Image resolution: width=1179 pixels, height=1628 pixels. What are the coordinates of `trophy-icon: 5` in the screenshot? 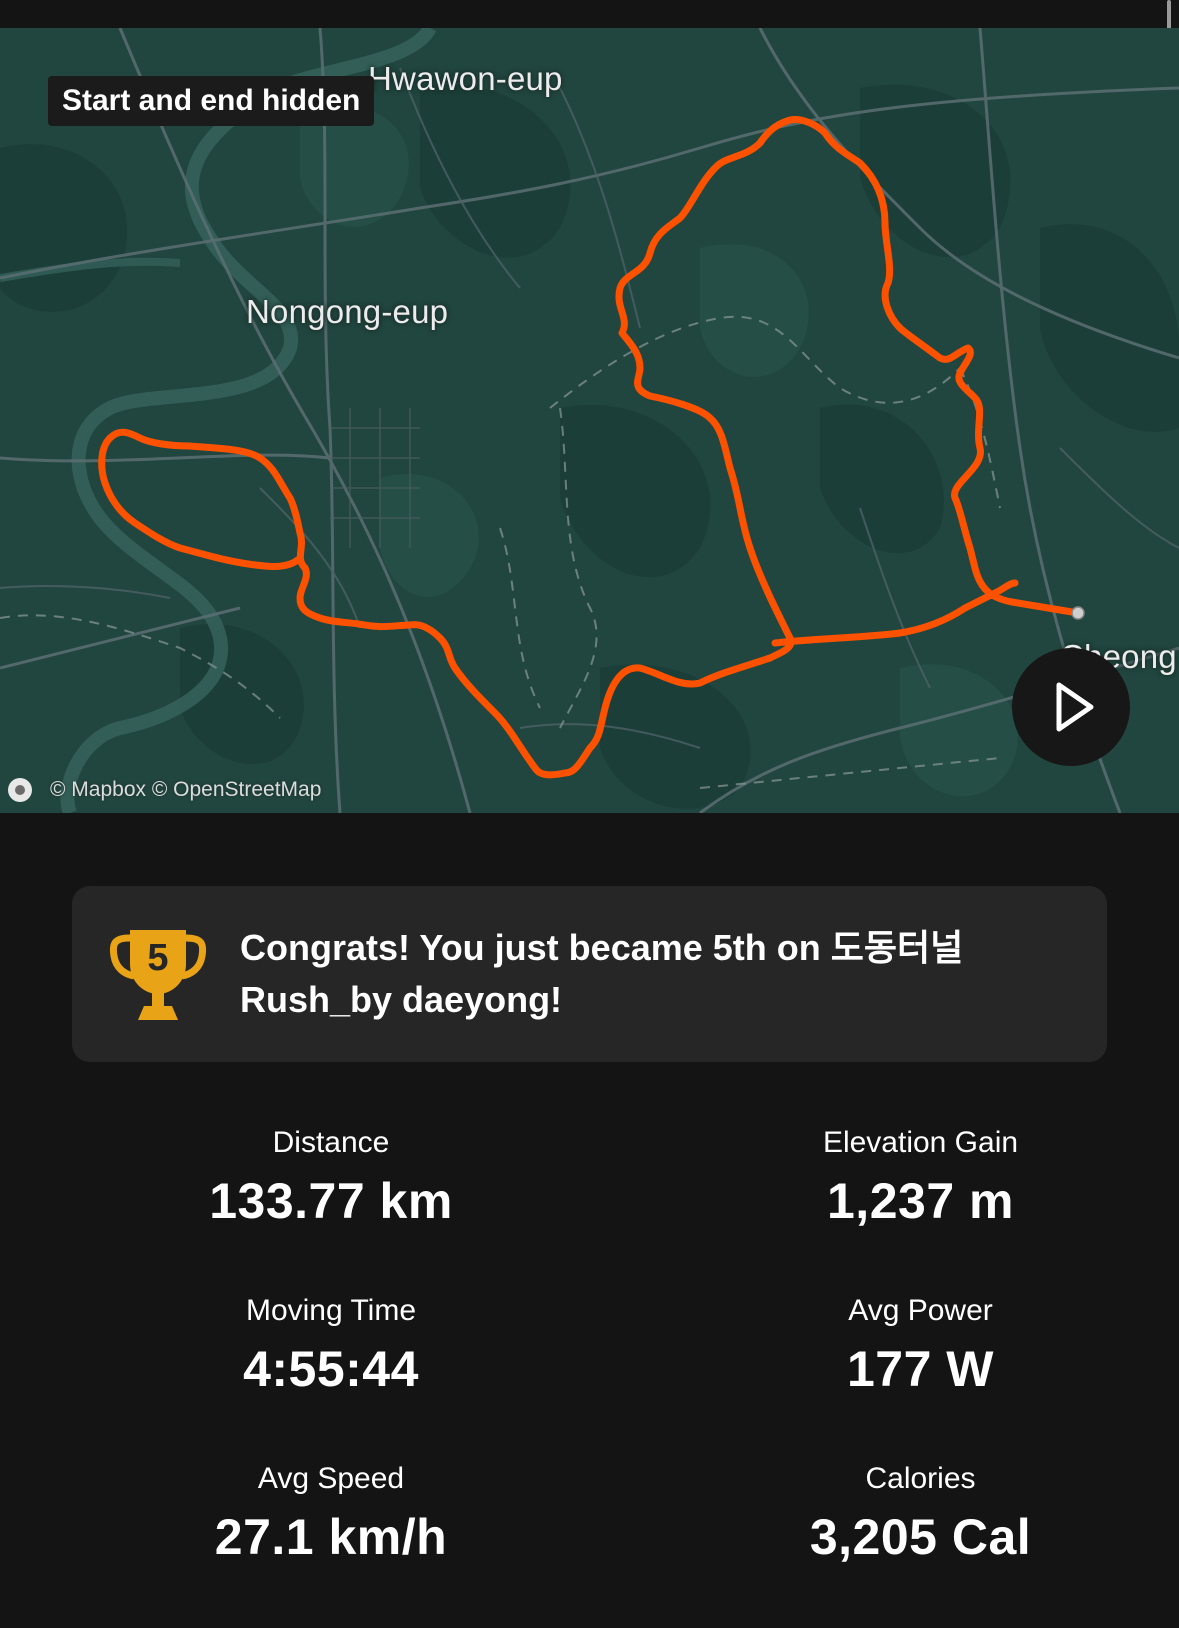 It's located at (158, 975).